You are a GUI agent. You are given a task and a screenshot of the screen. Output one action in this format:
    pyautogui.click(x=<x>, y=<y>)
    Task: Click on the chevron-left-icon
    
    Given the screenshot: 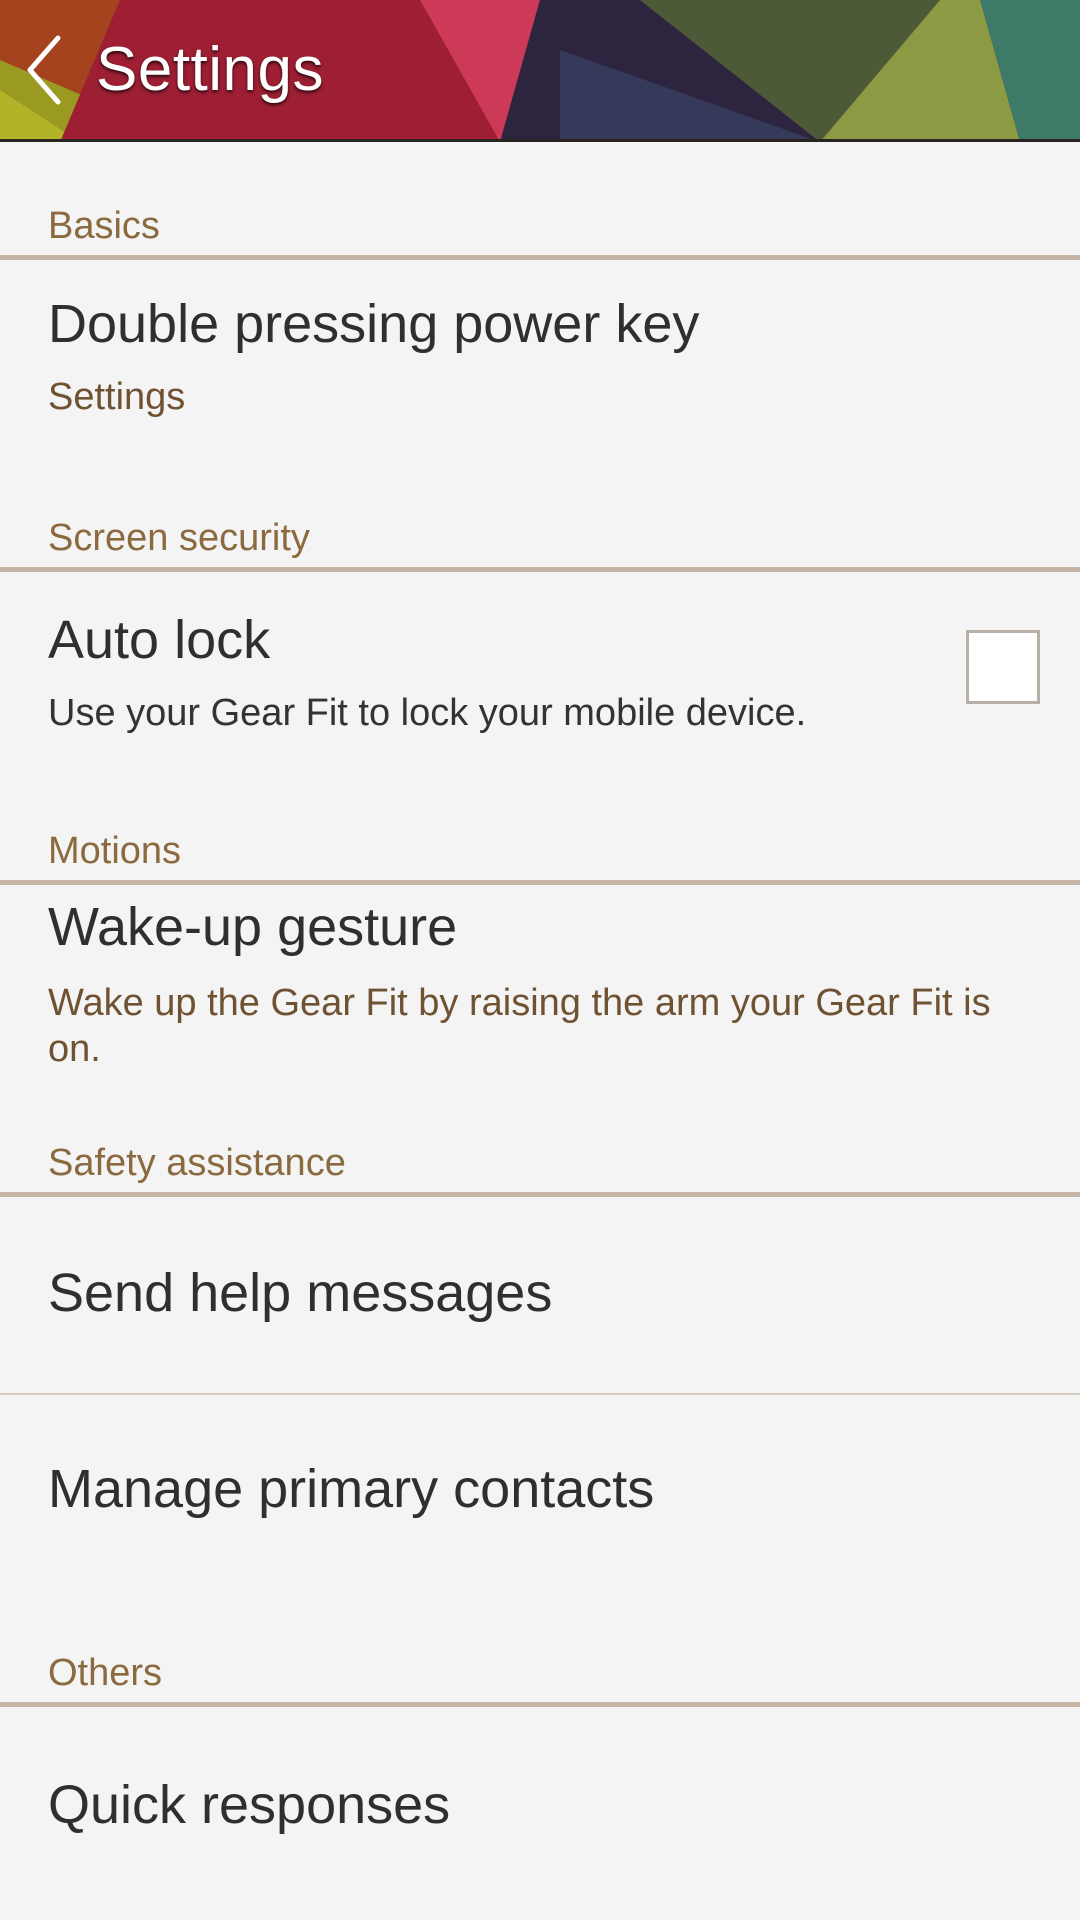 What is the action you would take?
    pyautogui.click(x=44, y=70)
    